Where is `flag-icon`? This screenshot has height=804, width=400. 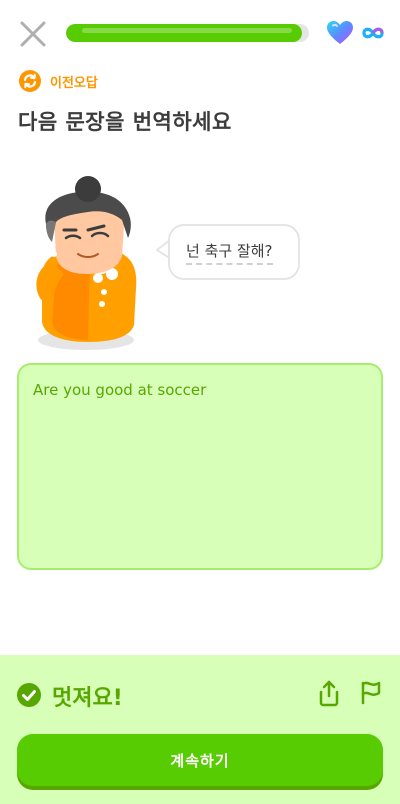 flag-icon is located at coordinates (371, 692).